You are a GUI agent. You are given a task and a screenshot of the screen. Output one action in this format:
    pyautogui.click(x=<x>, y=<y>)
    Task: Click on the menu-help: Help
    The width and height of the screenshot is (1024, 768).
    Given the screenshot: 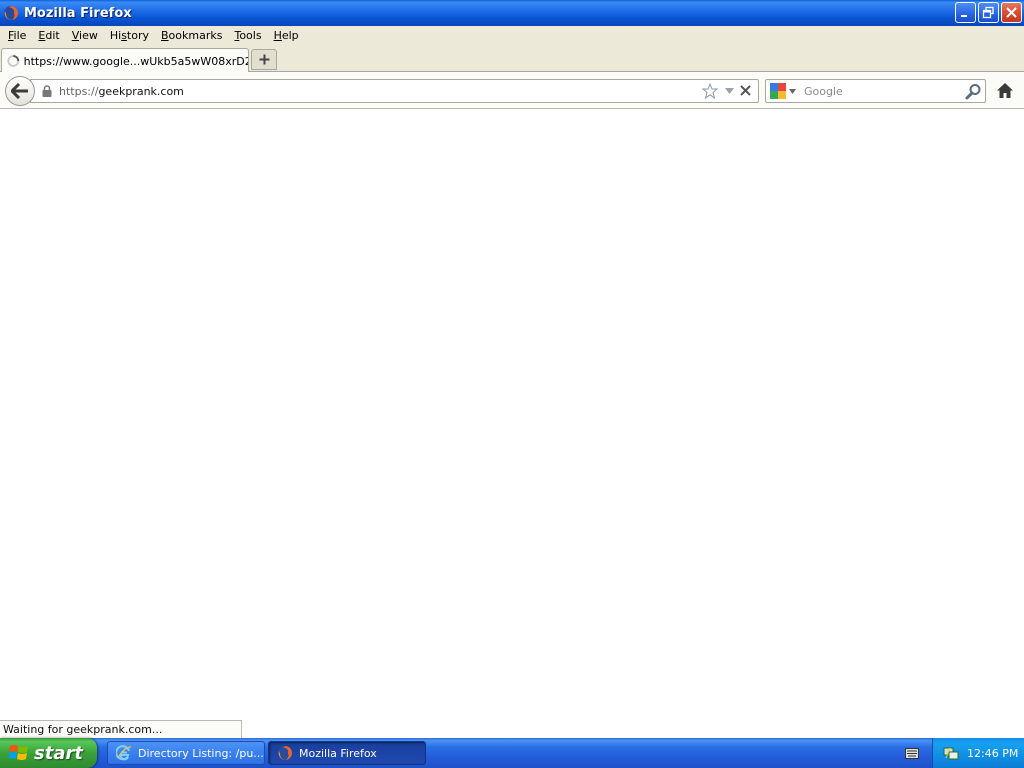 What is the action you would take?
    pyautogui.click(x=286, y=36)
    